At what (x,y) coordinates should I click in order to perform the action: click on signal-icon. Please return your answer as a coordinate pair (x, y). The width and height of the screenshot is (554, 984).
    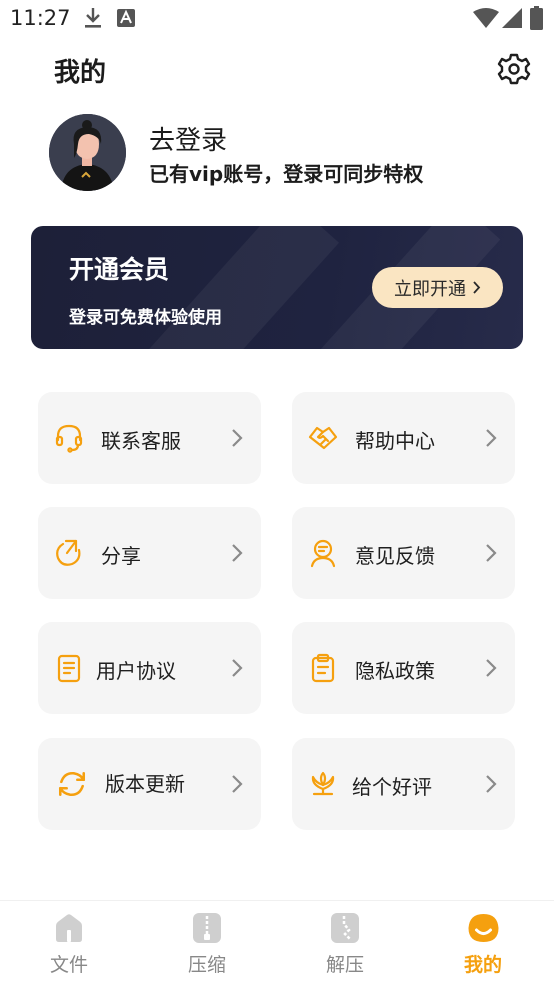
    Looking at the image, I should click on (512, 18).